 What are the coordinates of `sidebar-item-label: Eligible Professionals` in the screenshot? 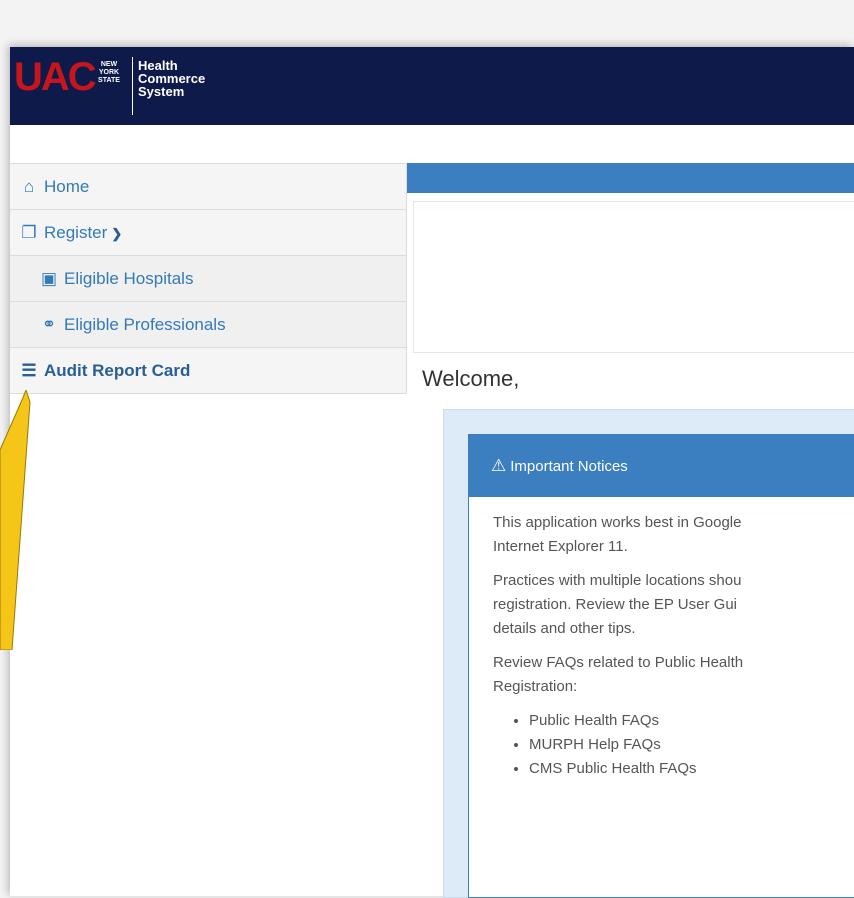 It's located at (145, 324).